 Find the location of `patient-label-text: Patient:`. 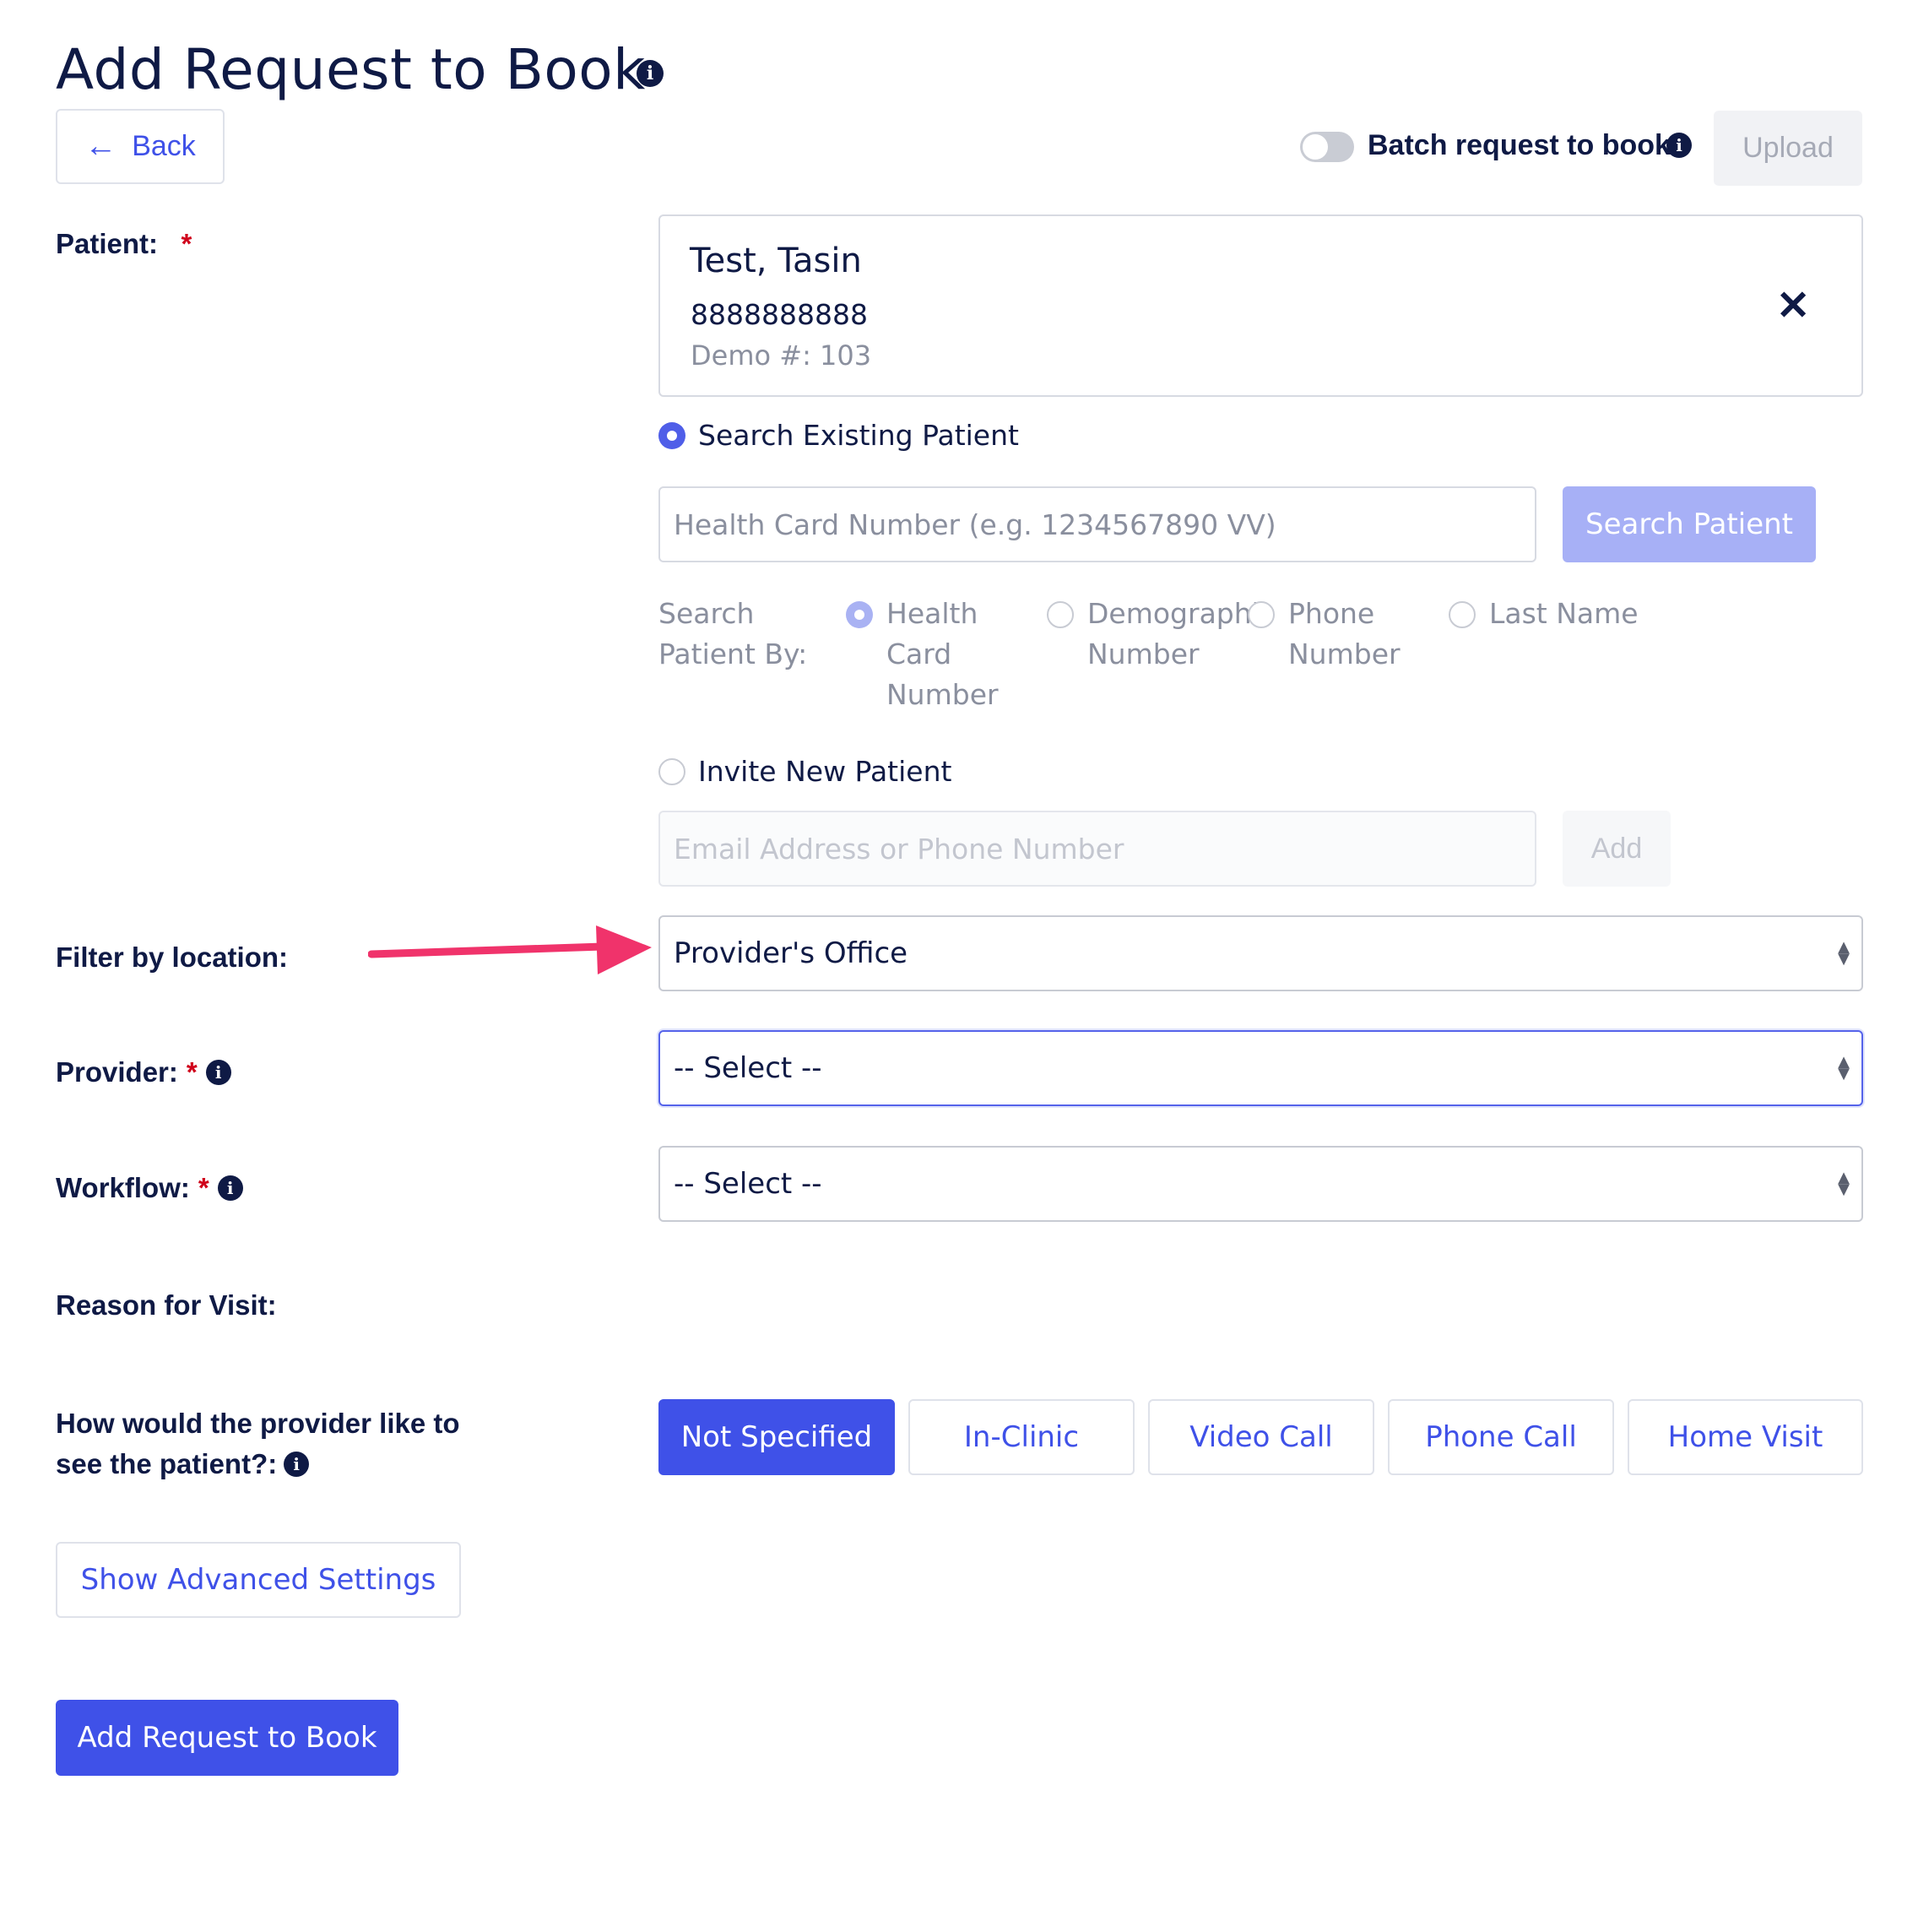

patient-label-text: Patient: is located at coordinates (107, 243).